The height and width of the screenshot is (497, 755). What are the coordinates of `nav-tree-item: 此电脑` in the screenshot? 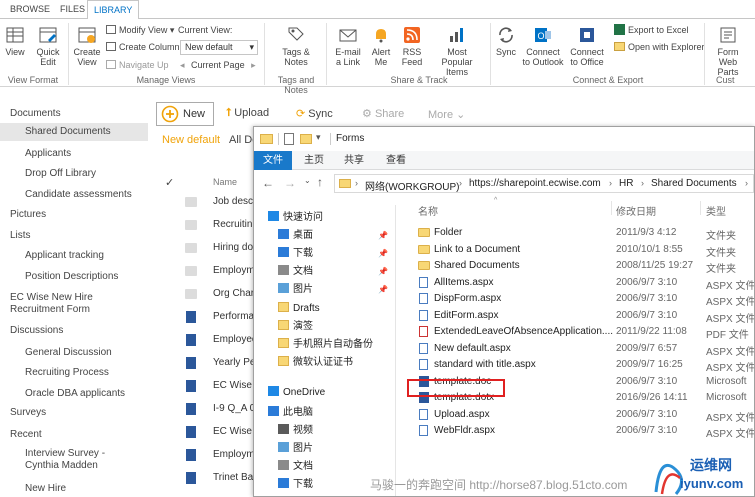 It's located at (331, 413).